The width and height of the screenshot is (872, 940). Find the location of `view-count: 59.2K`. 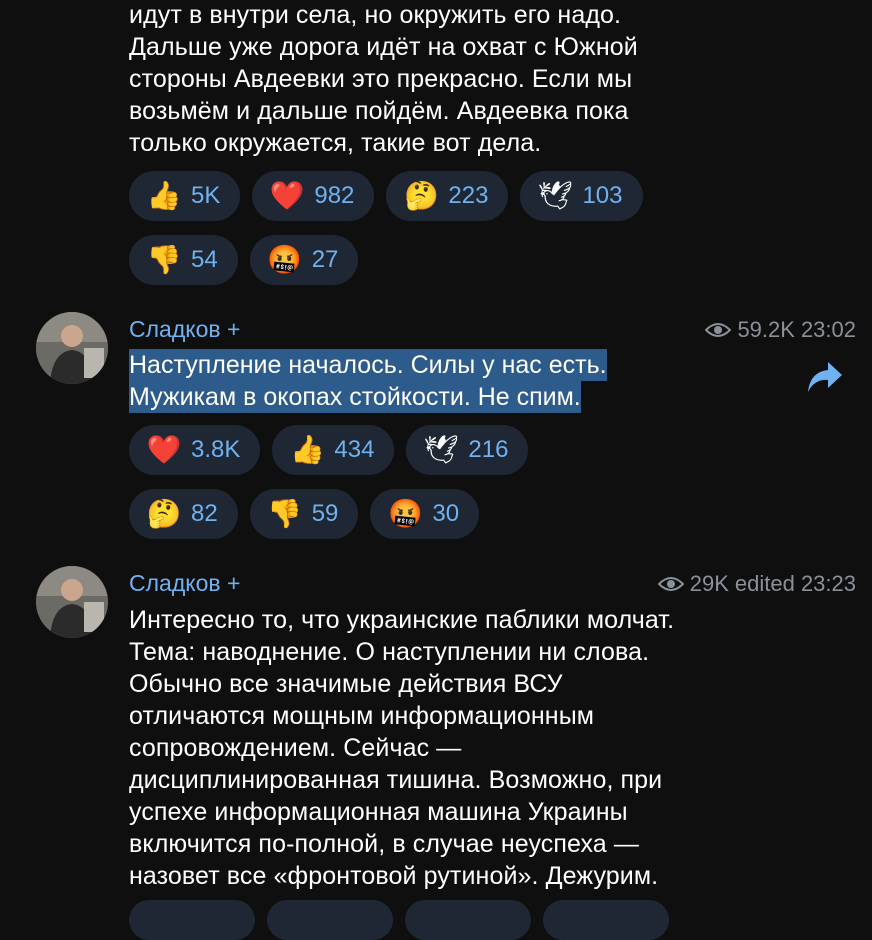

view-count: 59.2K is located at coordinates (766, 329).